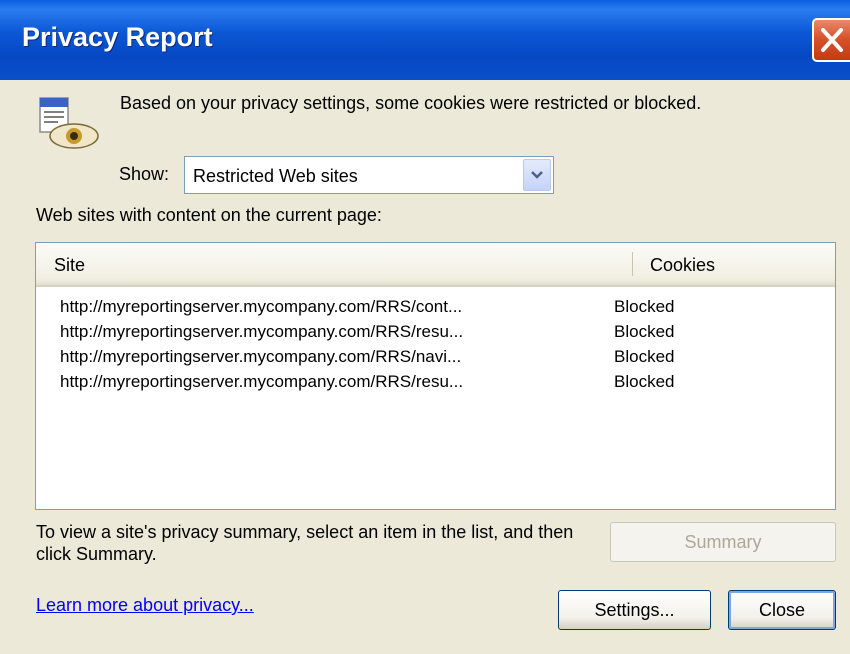 Image resolution: width=850 pixels, height=654 pixels. Describe the element at coordinates (723, 542) in the screenshot. I see `summary-button: Summary` at that location.